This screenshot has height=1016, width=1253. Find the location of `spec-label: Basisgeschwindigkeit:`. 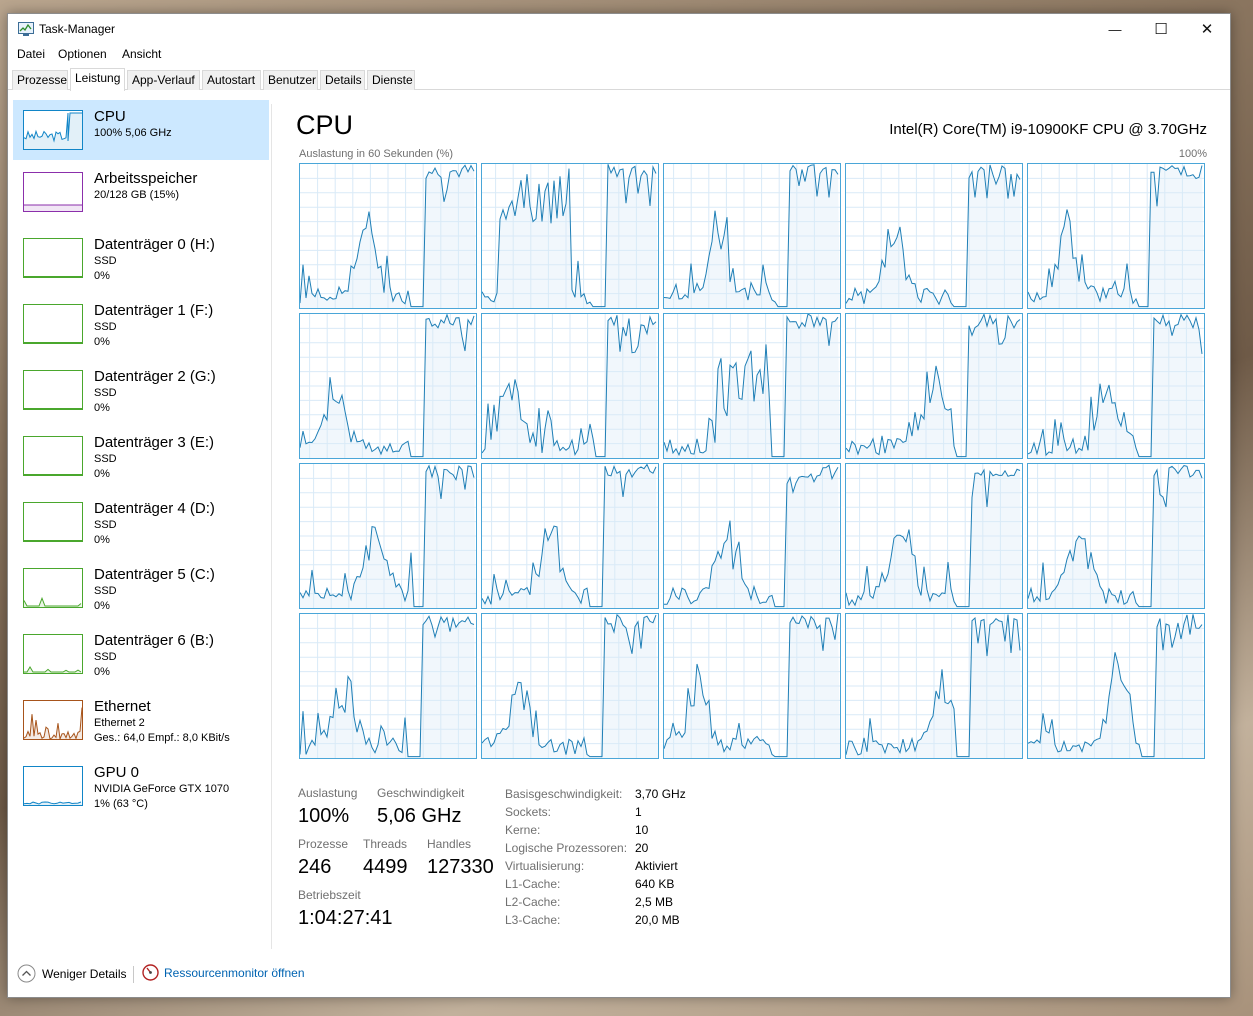

spec-label: Basisgeschwindigkeit: is located at coordinates (564, 794).